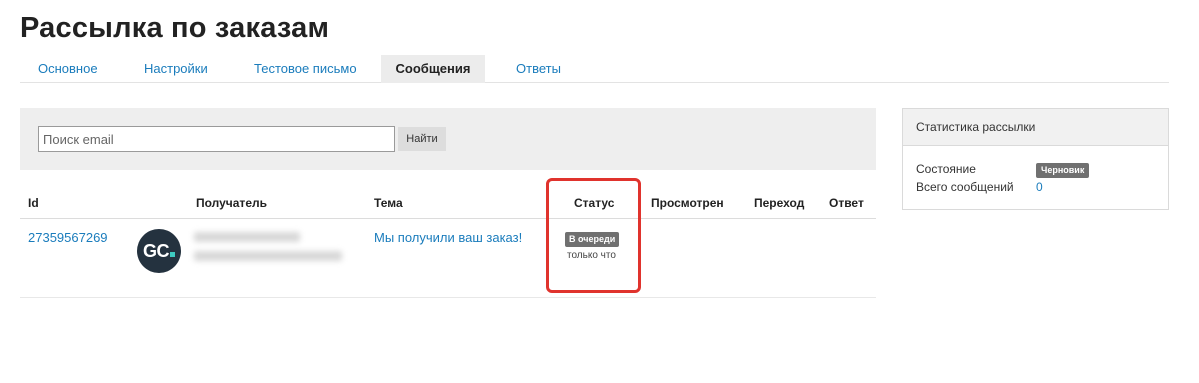 This screenshot has width=1199, height=383. Describe the element at coordinates (448, 139) in the screenshot. I see `search-panel: Найти` at that location.